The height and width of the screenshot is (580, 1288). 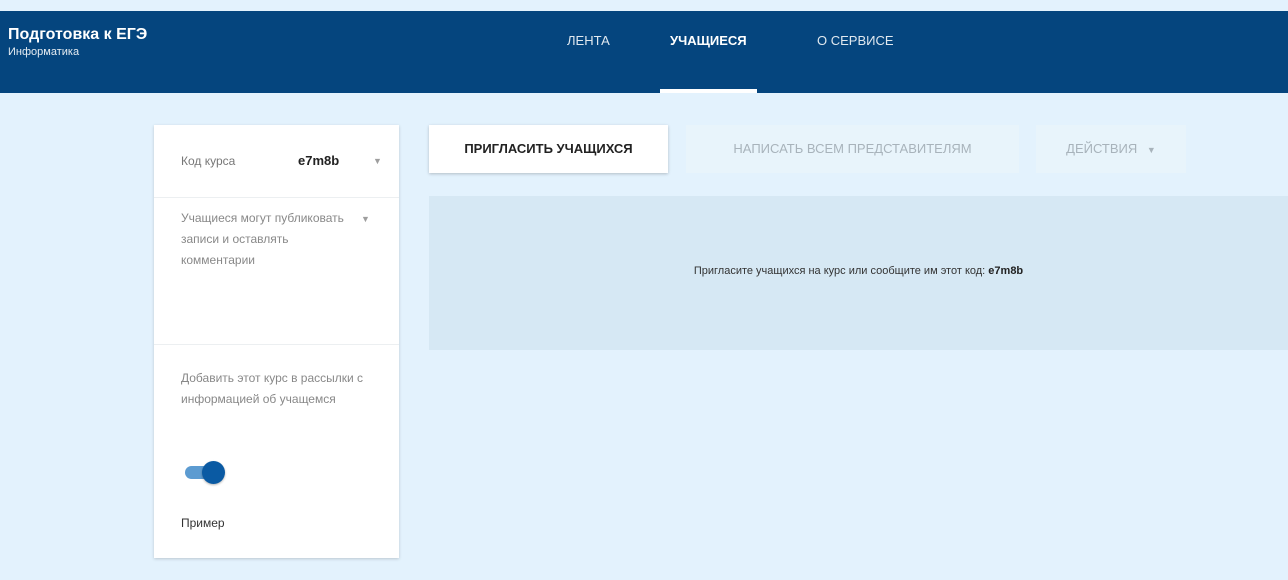 What do you see at coordinates (708, 52) in the screenshot?
I see `tab-students: Учащиеся` at bounding box center [708, 52].